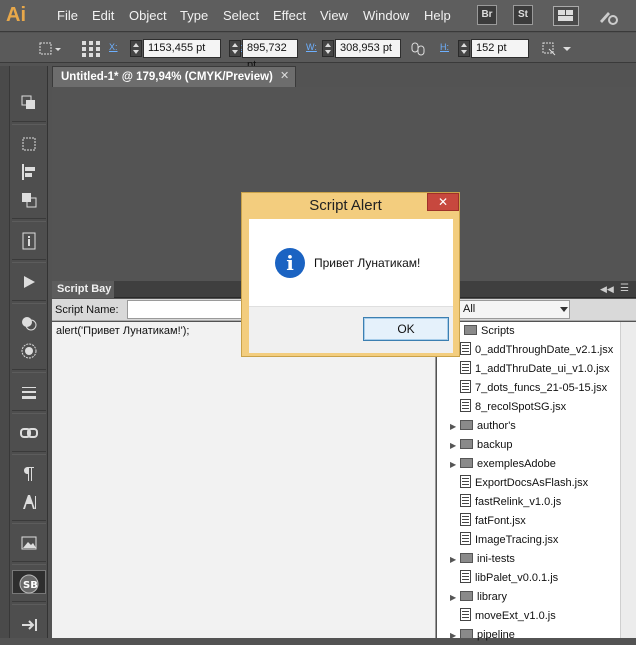  What do you see at coordinates (83, 289) in the screenshot?
I see `script-bay-tab: Script Bay` at bounding box center [83, 289].